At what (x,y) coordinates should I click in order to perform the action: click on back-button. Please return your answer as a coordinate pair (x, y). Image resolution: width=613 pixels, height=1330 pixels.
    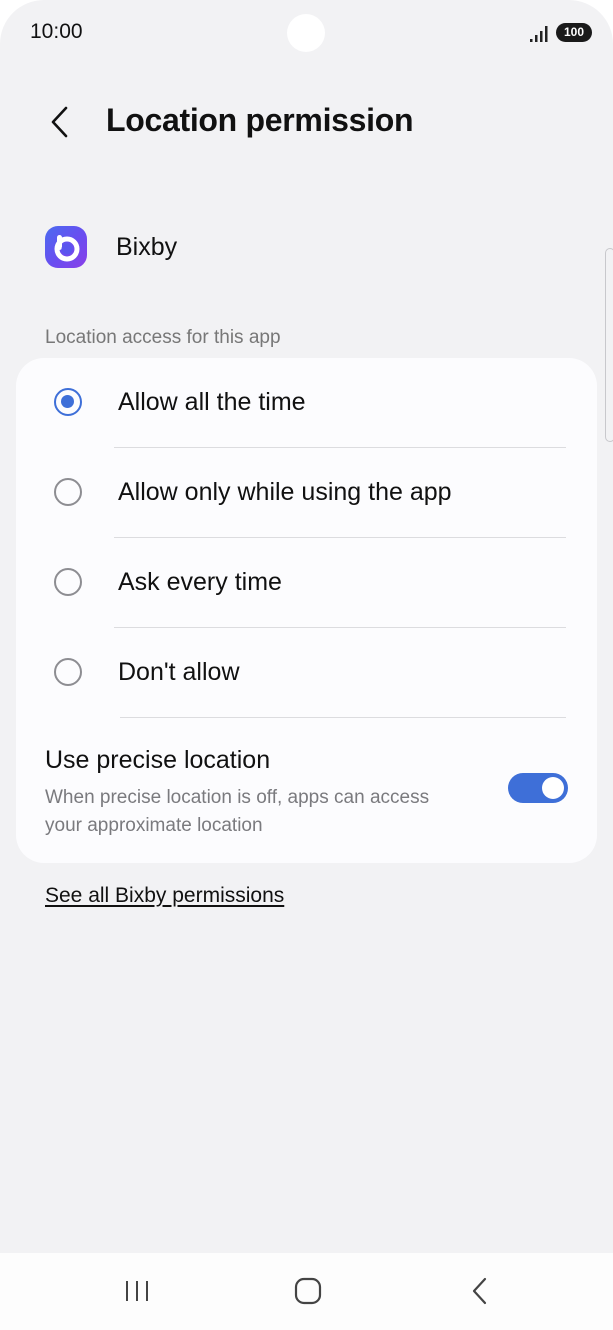
    Looking at the image, I should click on (60, 122).